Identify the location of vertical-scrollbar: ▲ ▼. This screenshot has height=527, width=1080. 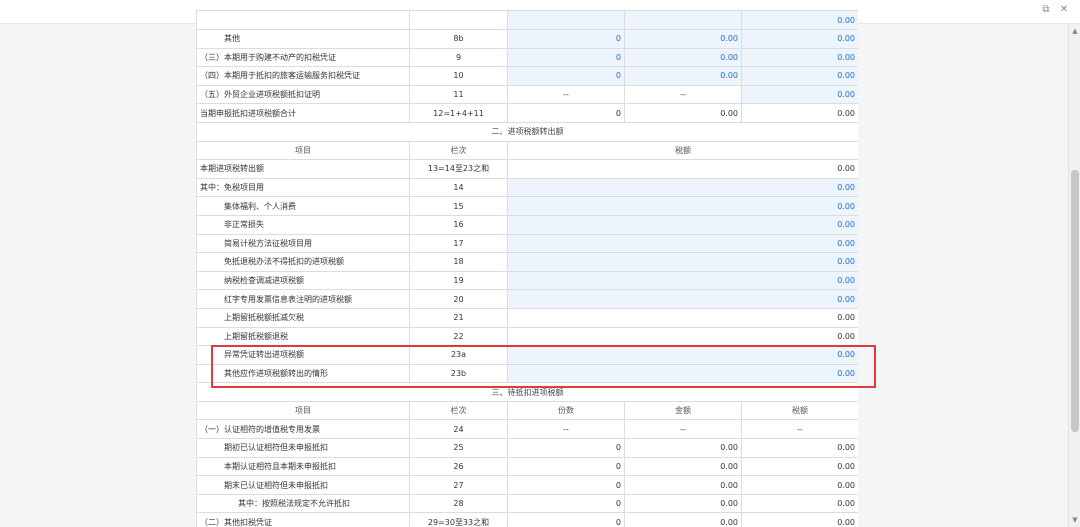
(1074, 275).